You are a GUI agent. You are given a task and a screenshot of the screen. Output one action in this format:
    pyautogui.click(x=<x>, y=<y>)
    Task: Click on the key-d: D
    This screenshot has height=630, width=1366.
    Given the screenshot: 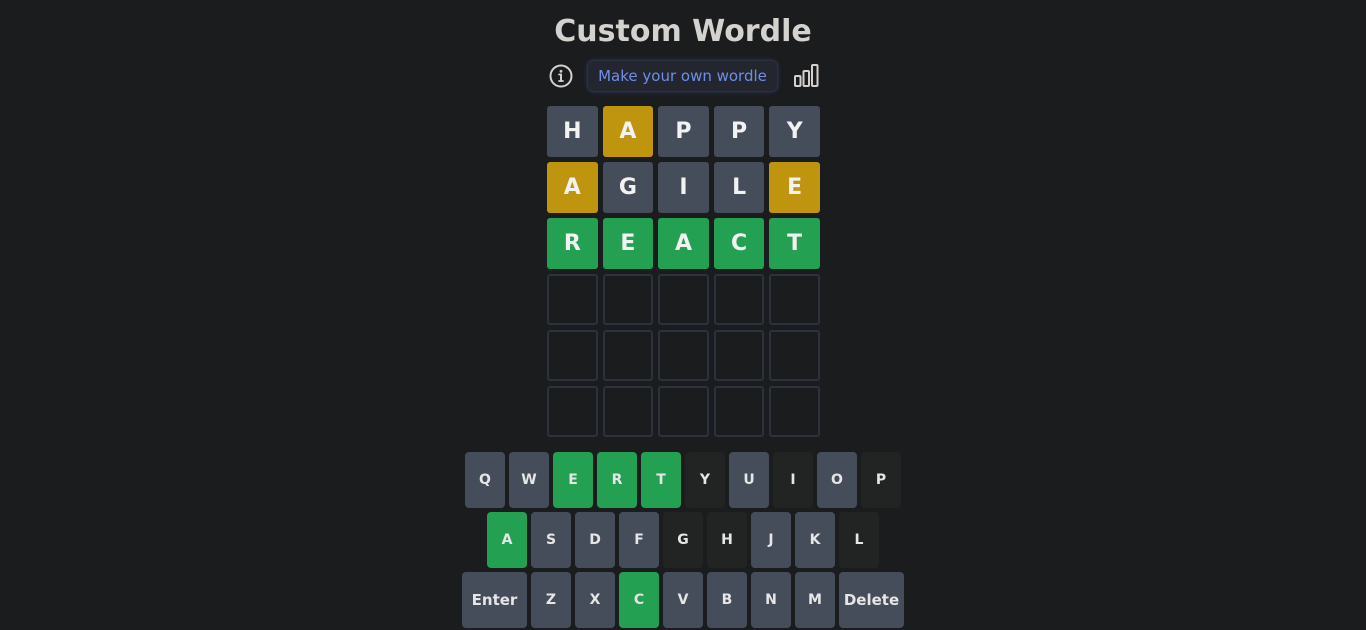 What is the action you would take?
    pyautogui.click(x=595, y=540)
    